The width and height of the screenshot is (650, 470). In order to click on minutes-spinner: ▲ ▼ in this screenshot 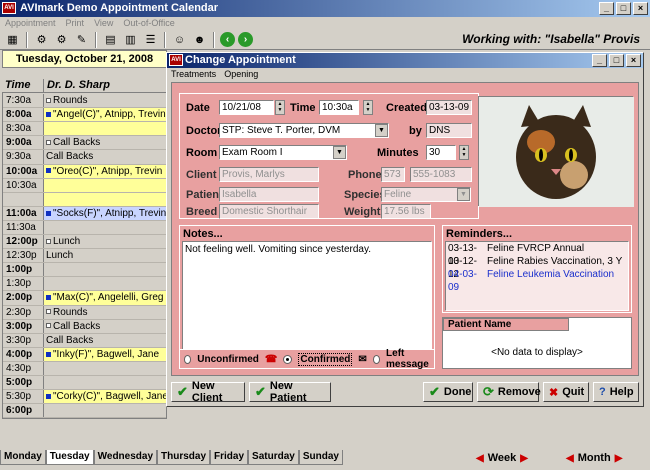, I will do `click(464, 152)`.